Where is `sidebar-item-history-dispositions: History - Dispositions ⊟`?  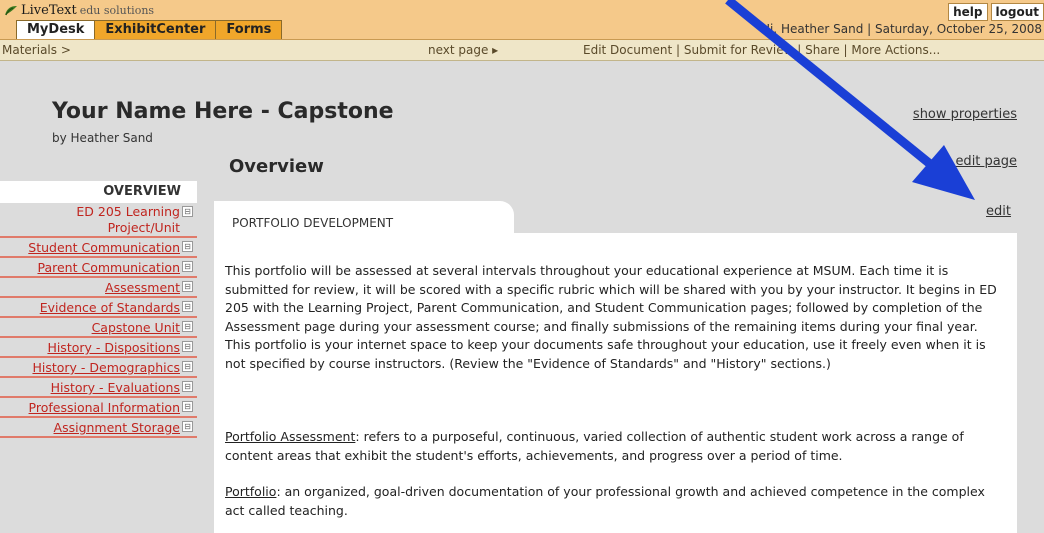 sidebar-item-history-dispositions: History - Dispositions ⊟ is located at coordinates (98, 348).